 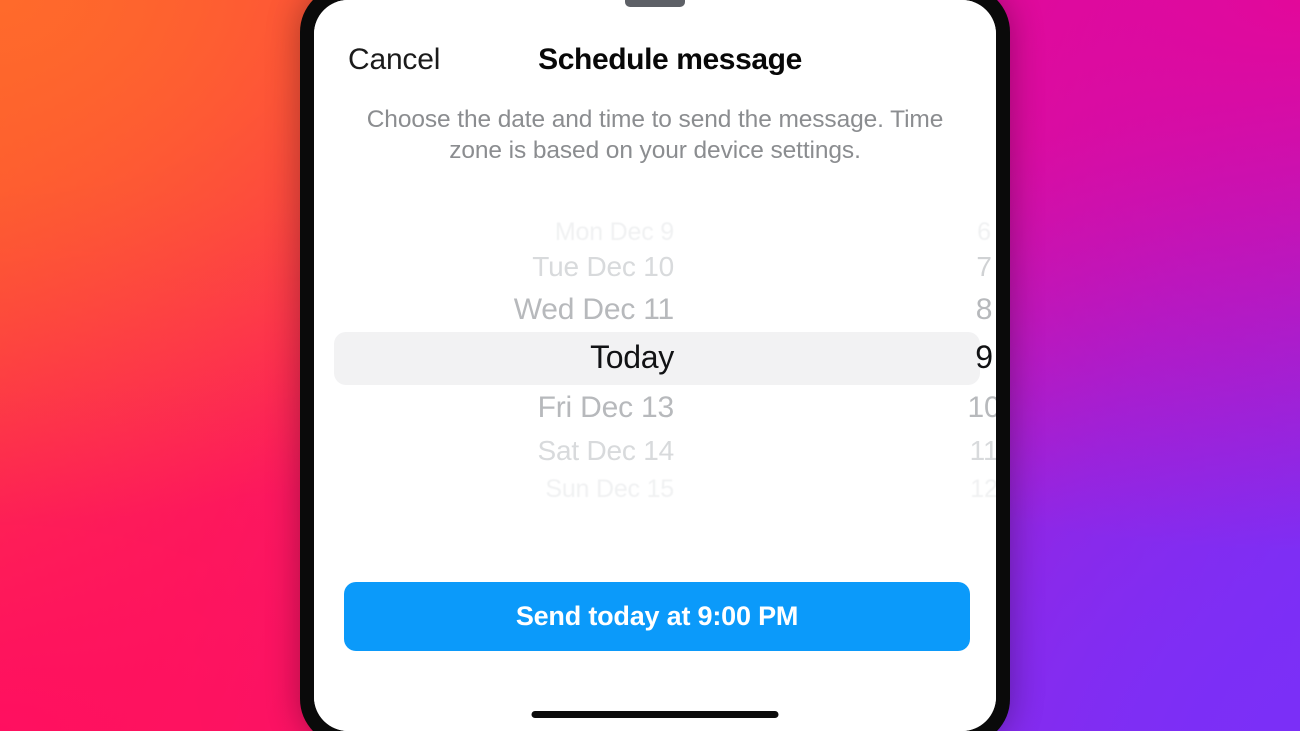 What do you see at coordinates (655, 3) in the screenshot?
I see `sheet-drag-handle` at bounding box center [655, 3].